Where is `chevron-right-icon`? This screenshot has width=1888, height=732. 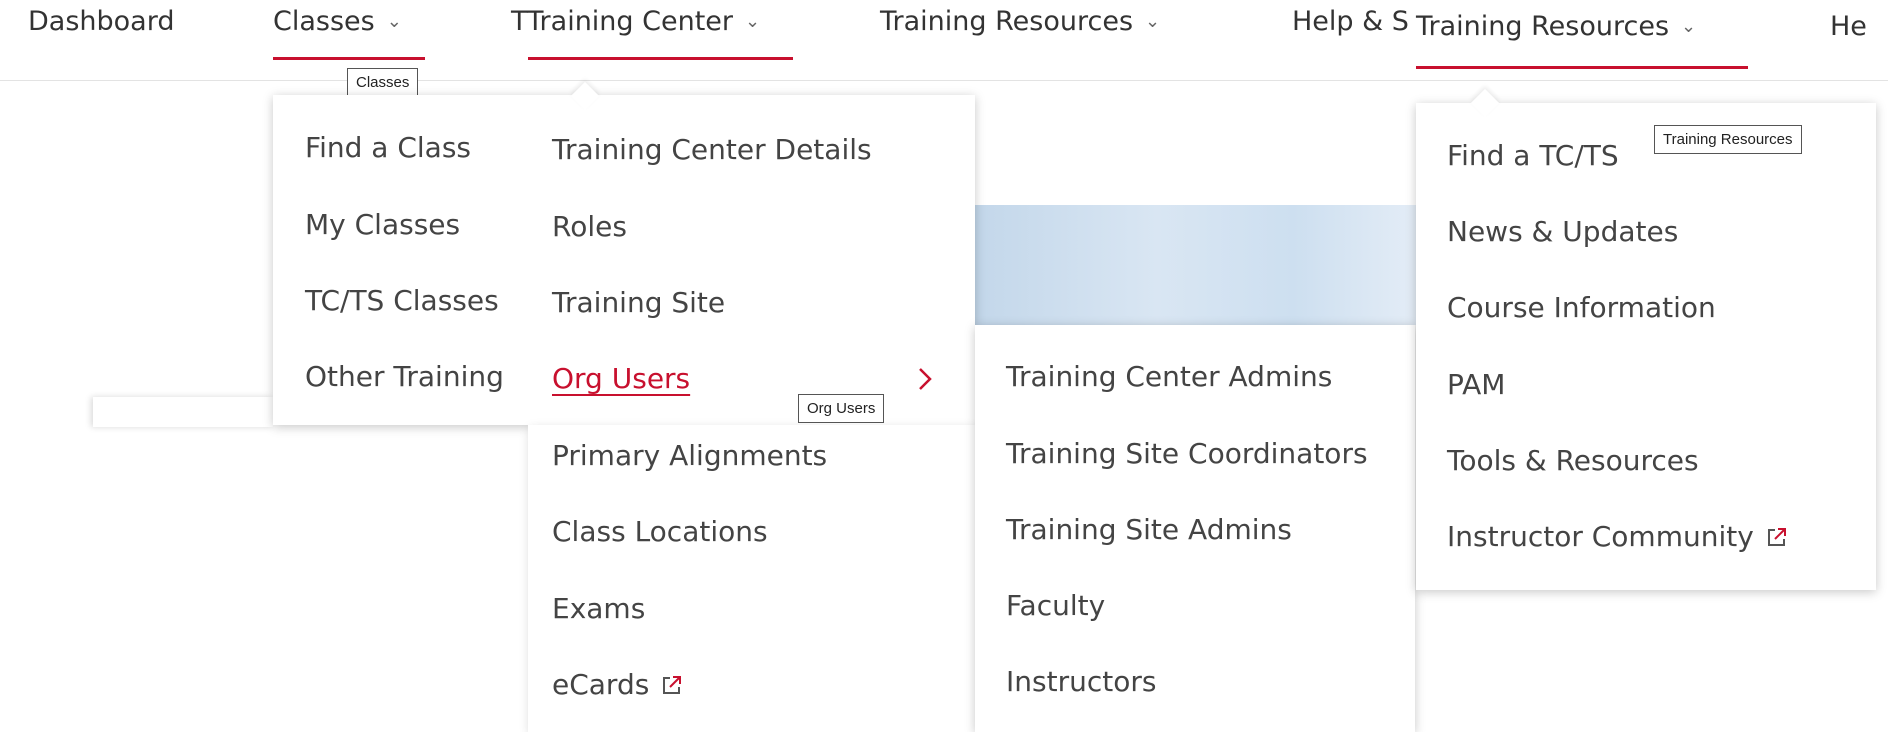
chevron-right-icon is located at coordinates (925, 379).